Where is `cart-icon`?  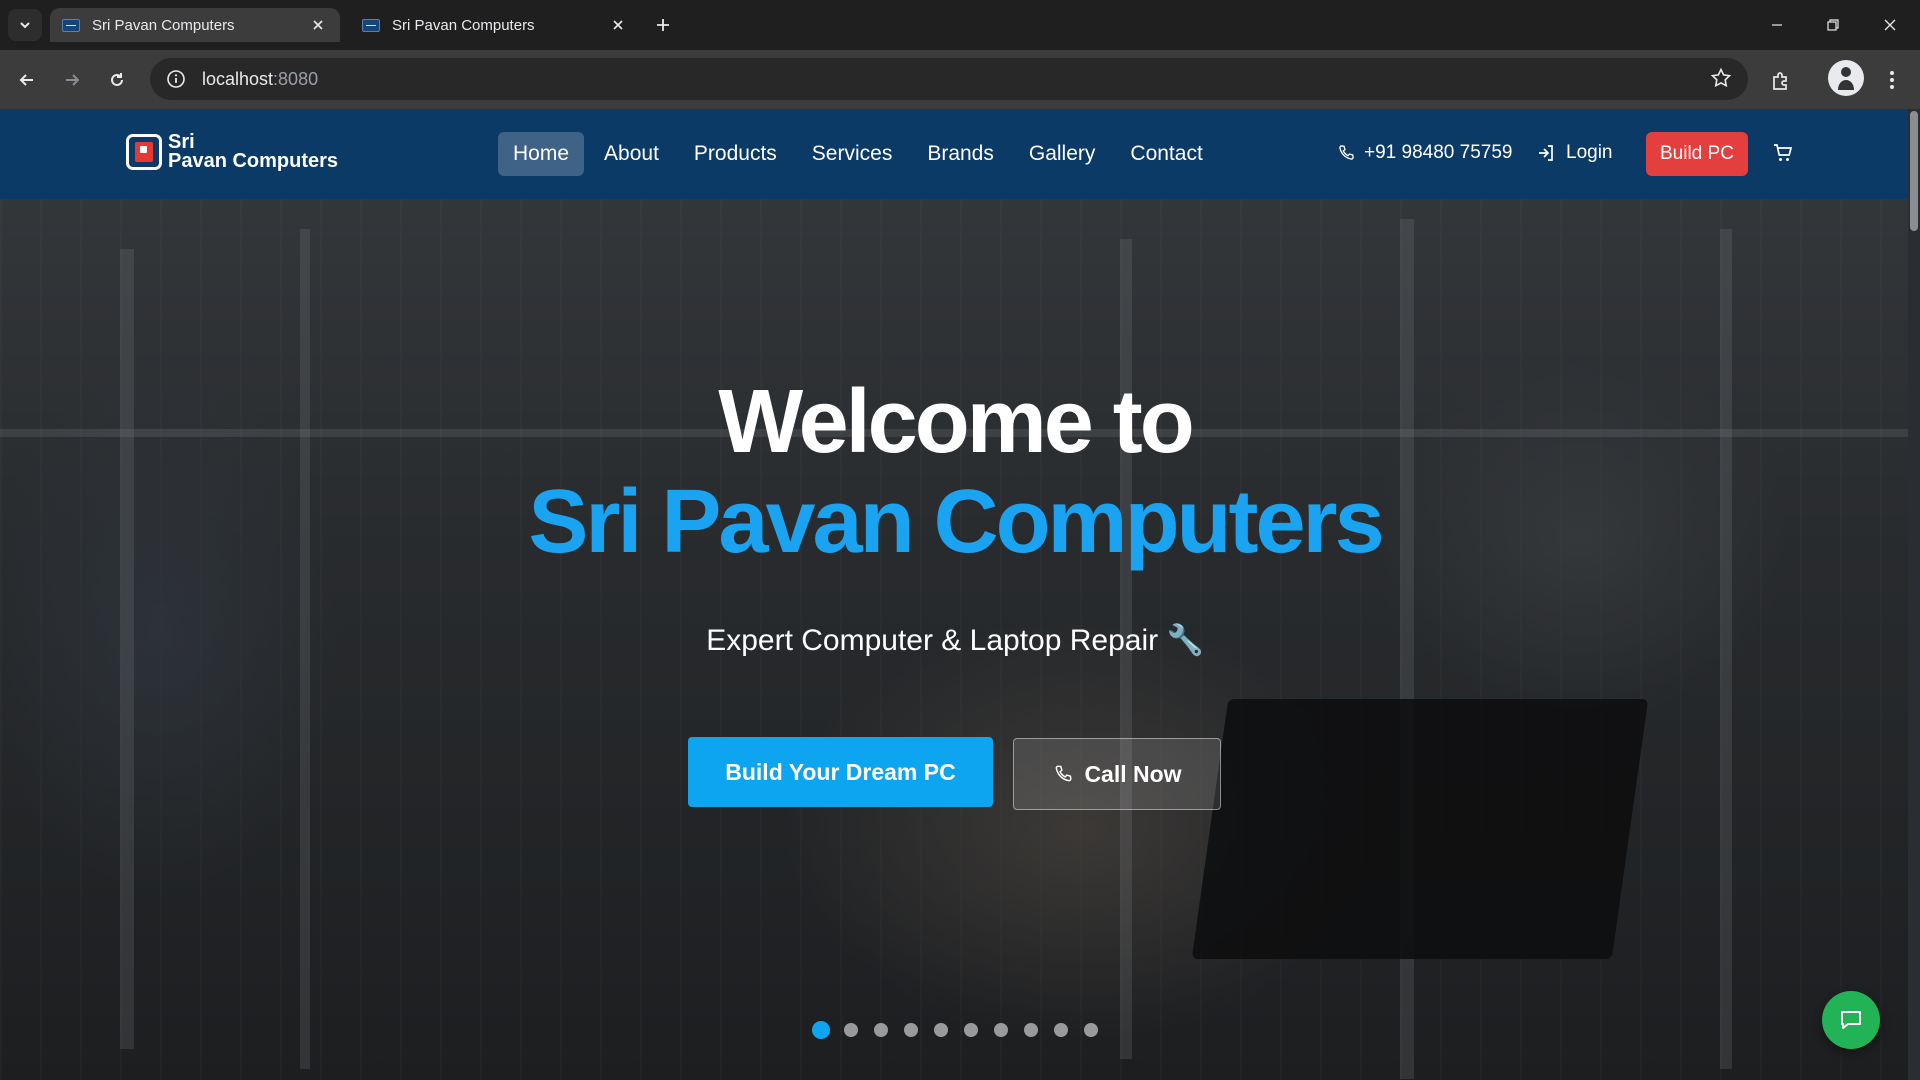
cart-icon is located at coordinates (1783, 152).